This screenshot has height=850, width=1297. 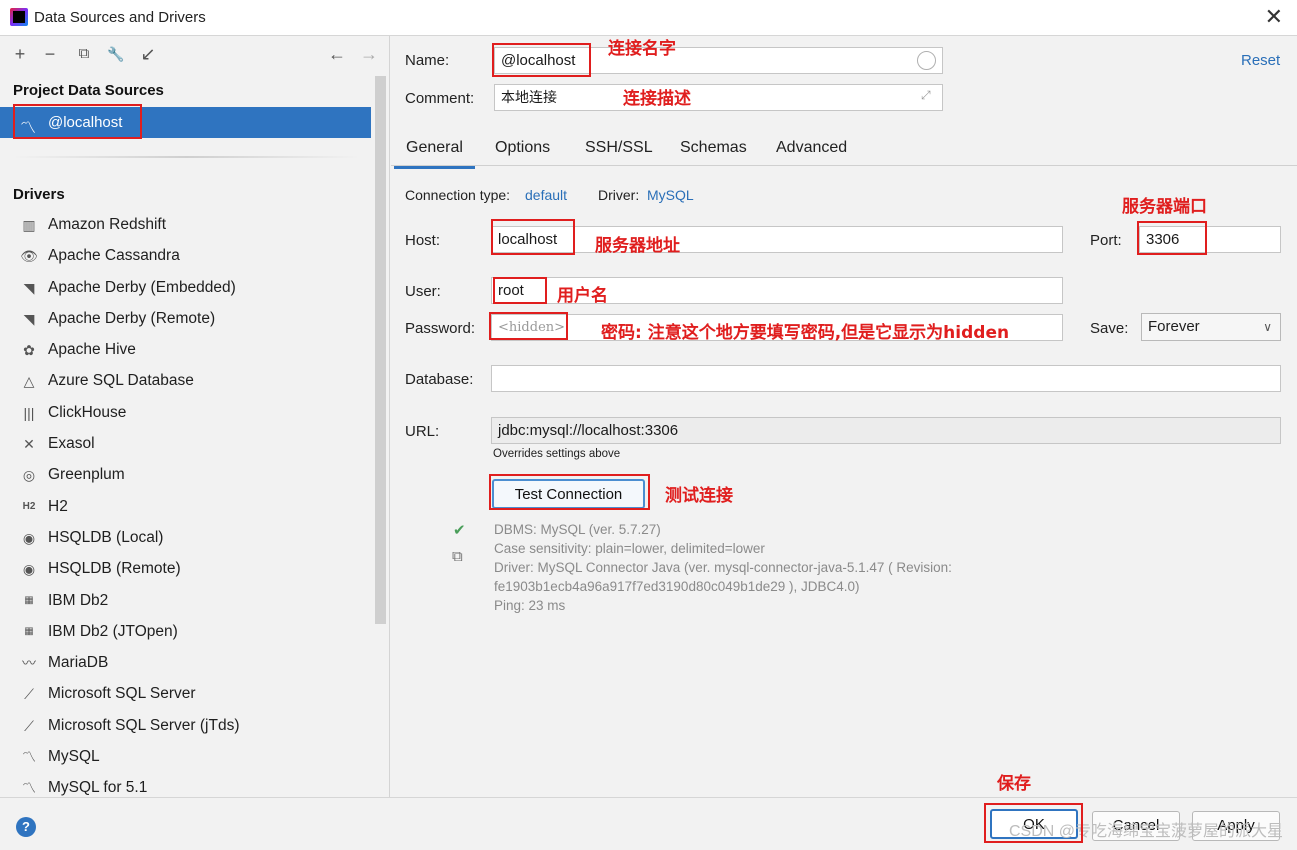 I want to click on annotation-name: 连接名字, so click(x=642, y=49).